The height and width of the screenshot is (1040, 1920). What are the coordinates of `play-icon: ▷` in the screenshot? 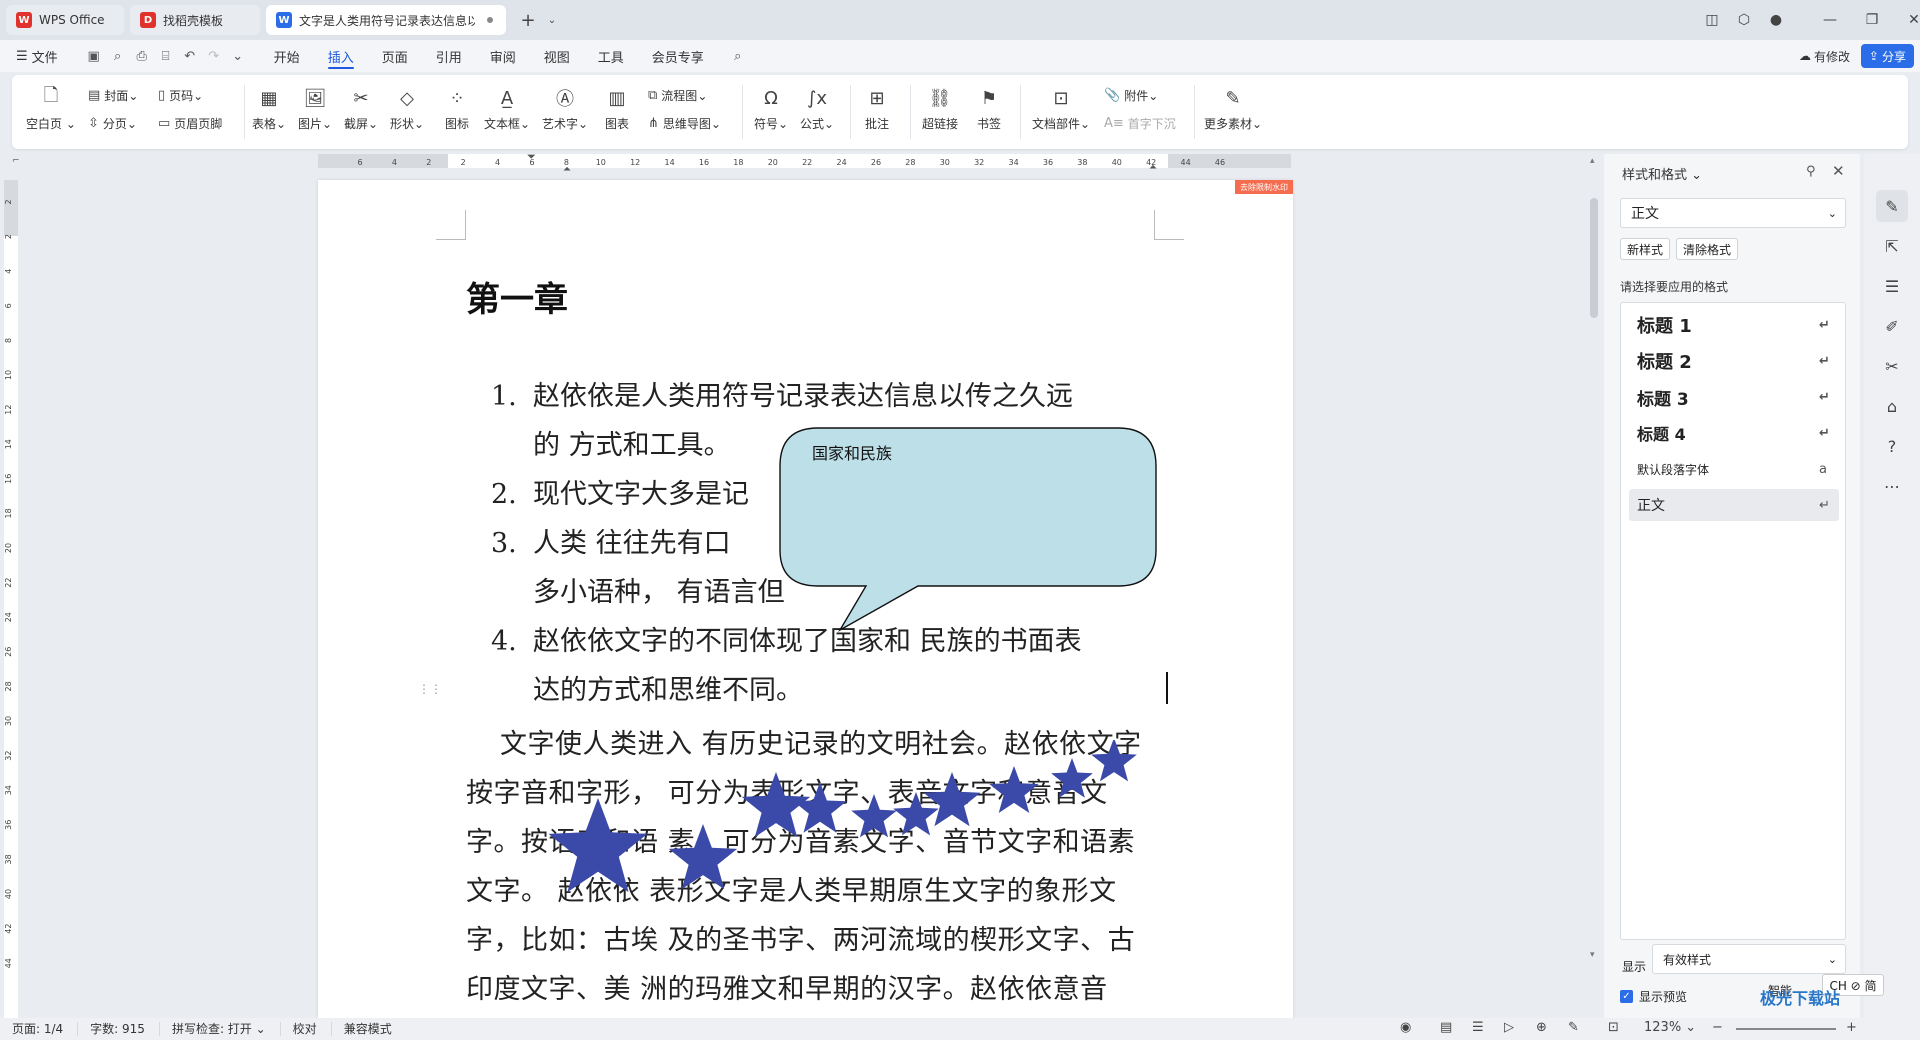 It's located at (1509, 1027).